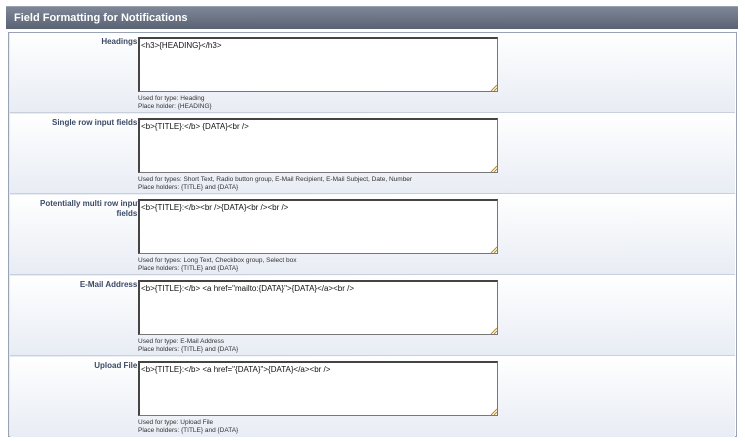  What do you see at coordinates (109, 284) in the screenshot?
I see `email-address-label: E-Mail Address:` at bounding box center [109, 284].